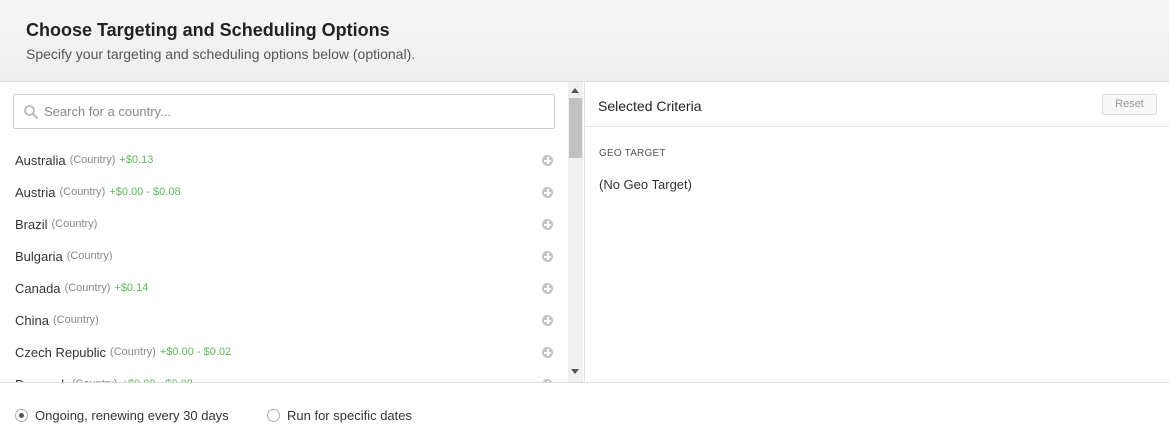  What do you see at coordinates (145, 192) in the screenshot?
I see `country-price: +$0.00 - $0.08` at bounding box center [145, 192].